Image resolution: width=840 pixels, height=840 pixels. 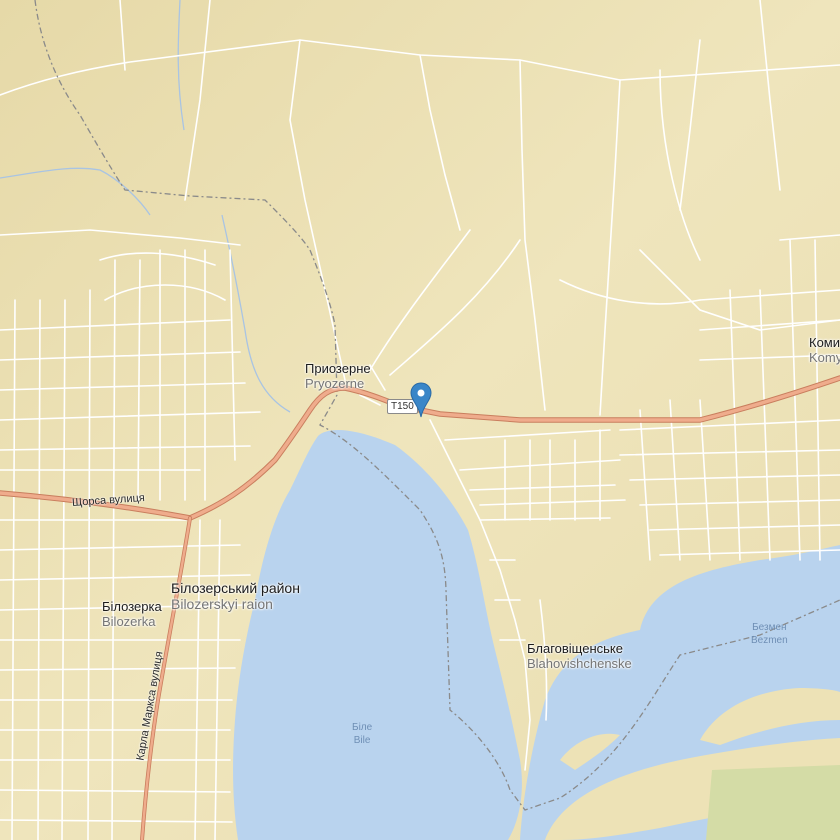 I want to click on water-name-native: Біле, so click(x=362, y=727).